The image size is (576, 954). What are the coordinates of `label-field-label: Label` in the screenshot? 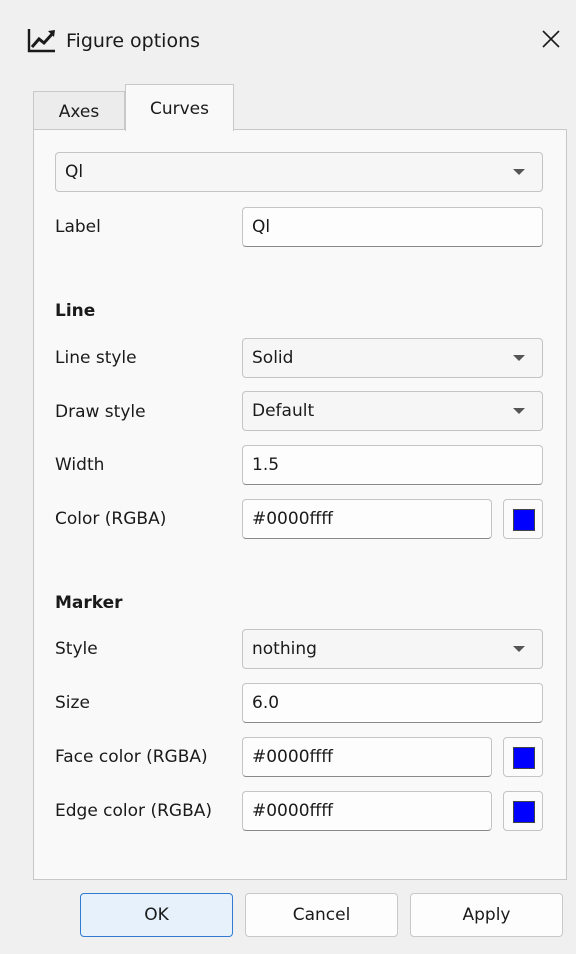 It's located at (78, 227).